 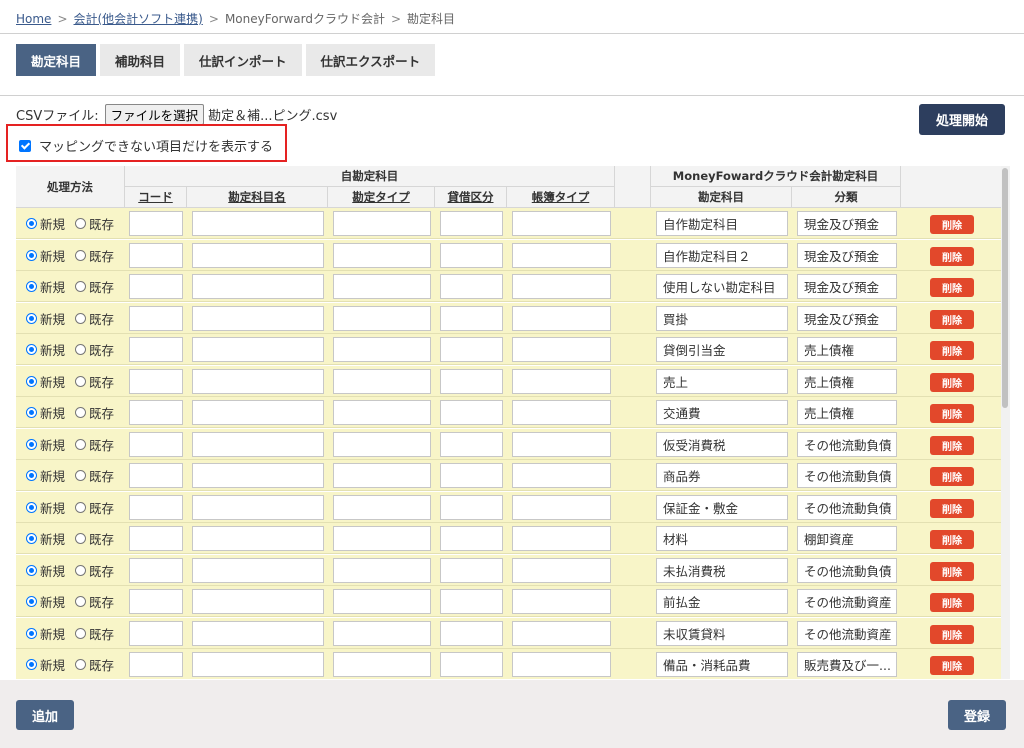 What do you see at coordinates (722, 444) in the screenshot?
I see `mf-account-field: 仮受消費税` at bounding box center [722, 444].